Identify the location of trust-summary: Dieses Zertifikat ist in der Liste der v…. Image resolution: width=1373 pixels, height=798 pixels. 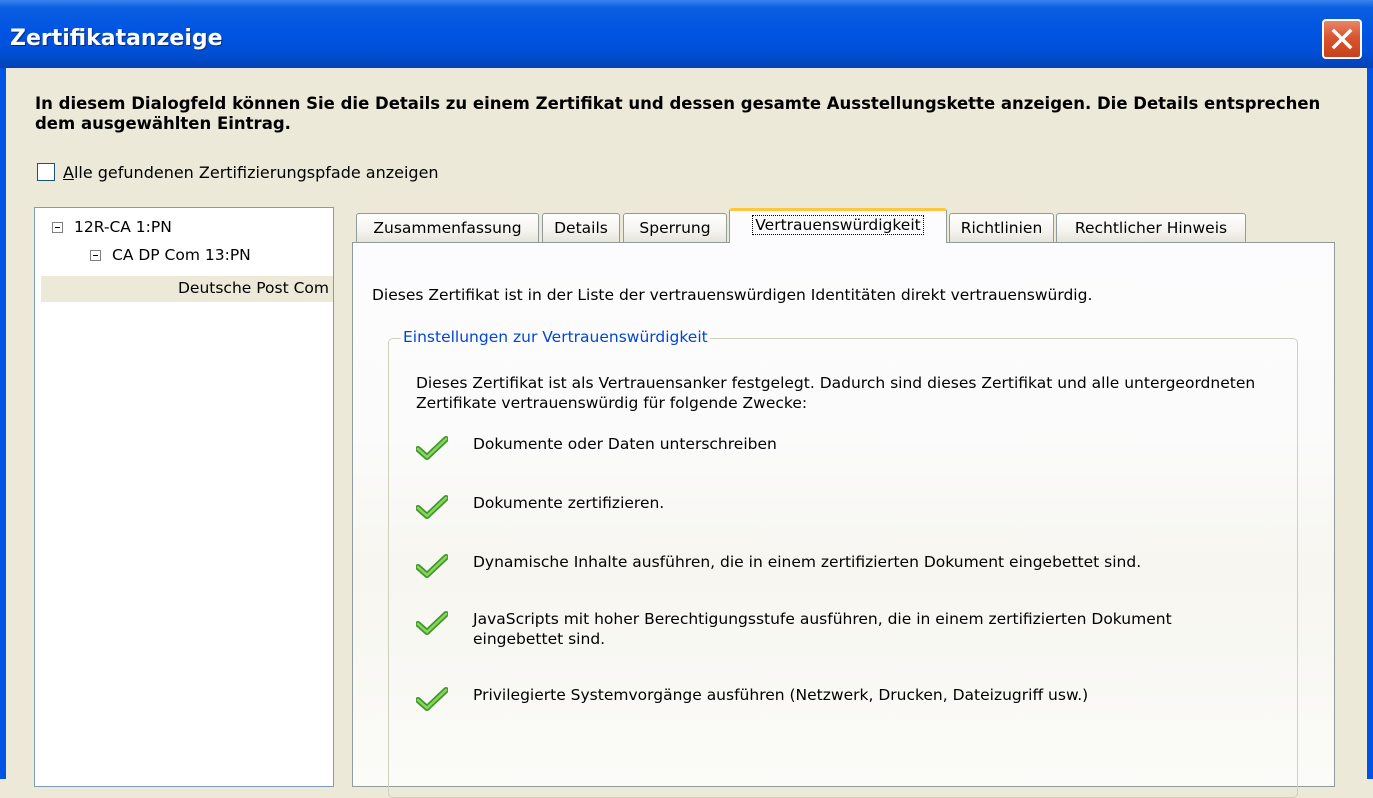
(732, 295).